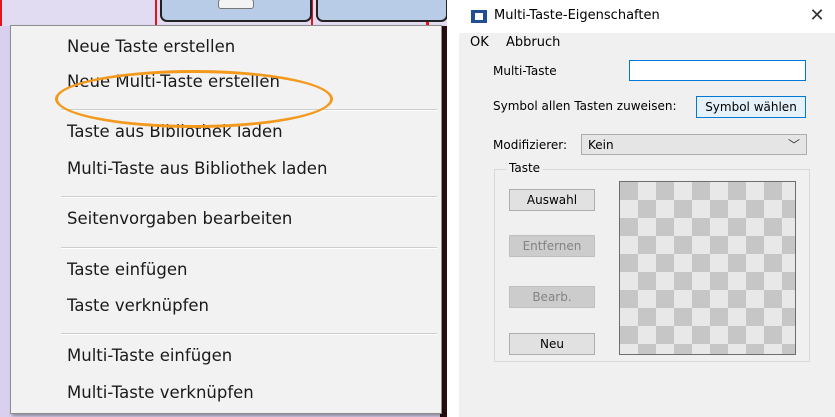 The height and width of the screenshot is (417, 835). Describe the element at coordinates (533, 42) in the screenshot. I see `menu-cancel: Abbruch` at that location.